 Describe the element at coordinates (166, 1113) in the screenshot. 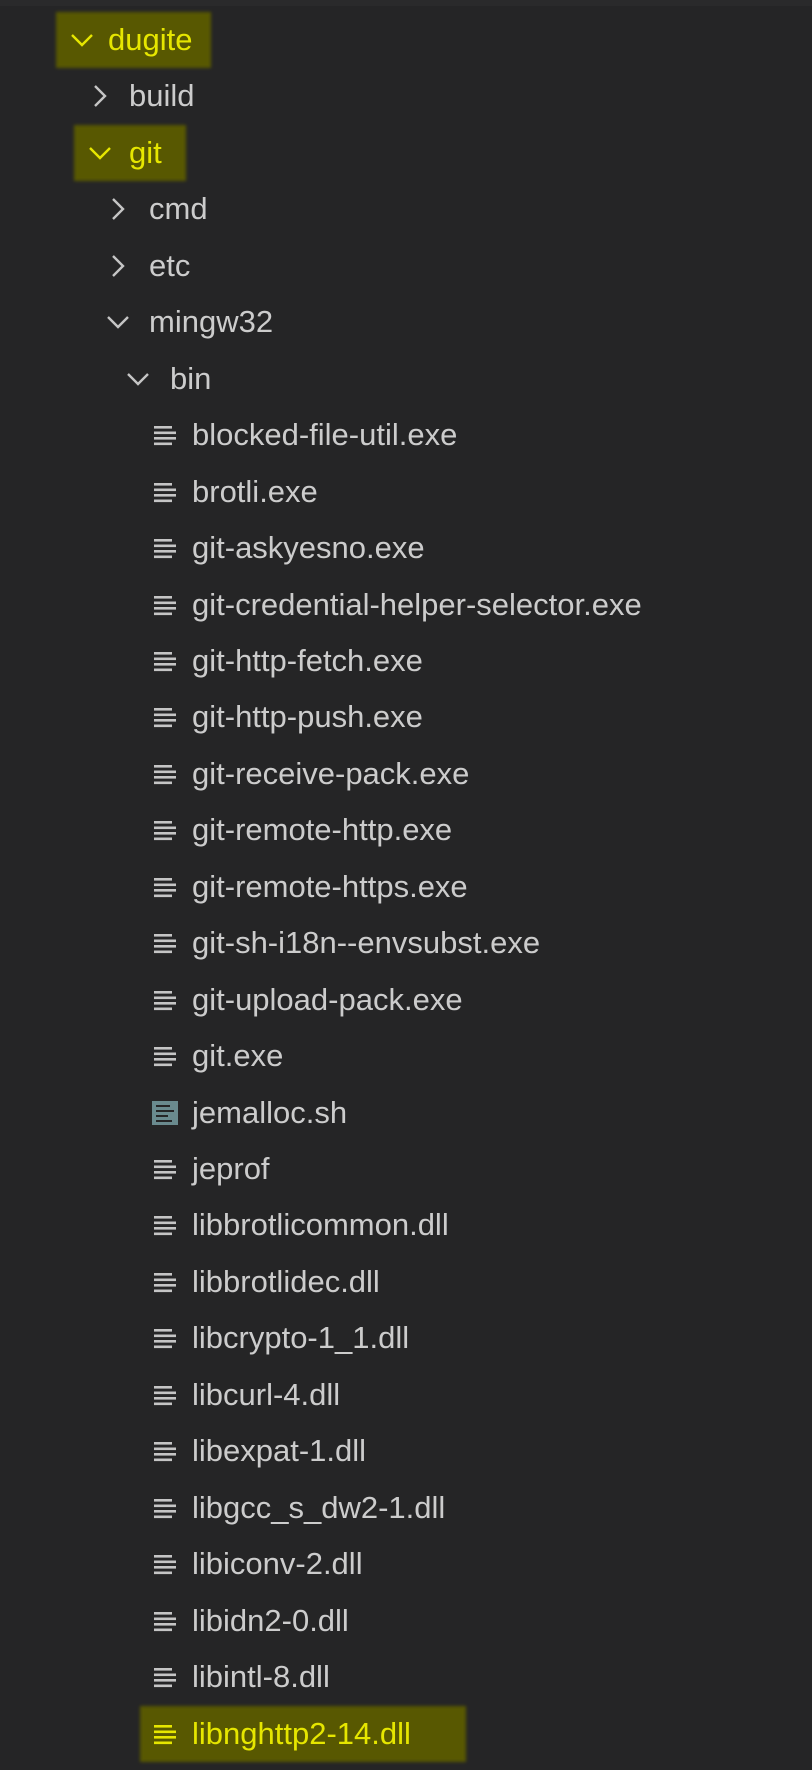

I see `shell-script-icon` at that location.